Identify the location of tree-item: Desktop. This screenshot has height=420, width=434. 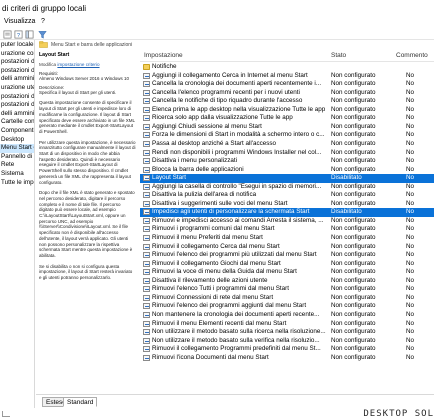
(12, 140).